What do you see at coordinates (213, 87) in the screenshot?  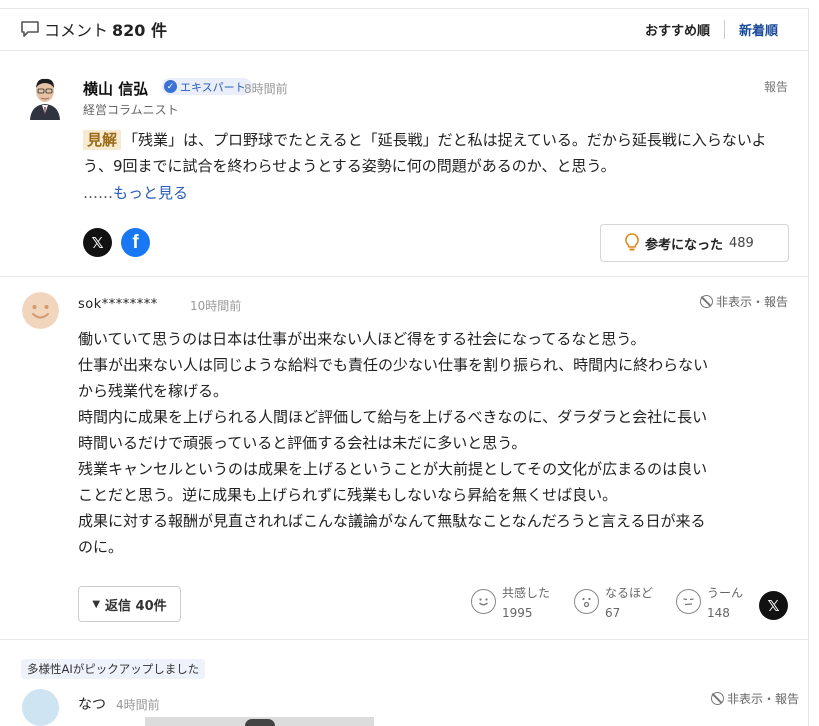 I see `expert-badge-label: エキスパート` at bounding box center [213, 87].